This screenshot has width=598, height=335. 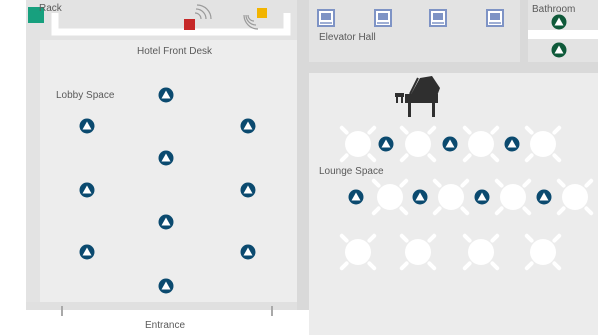 I want to click on entrance-label: Entrance, so click(x=165, y=325).